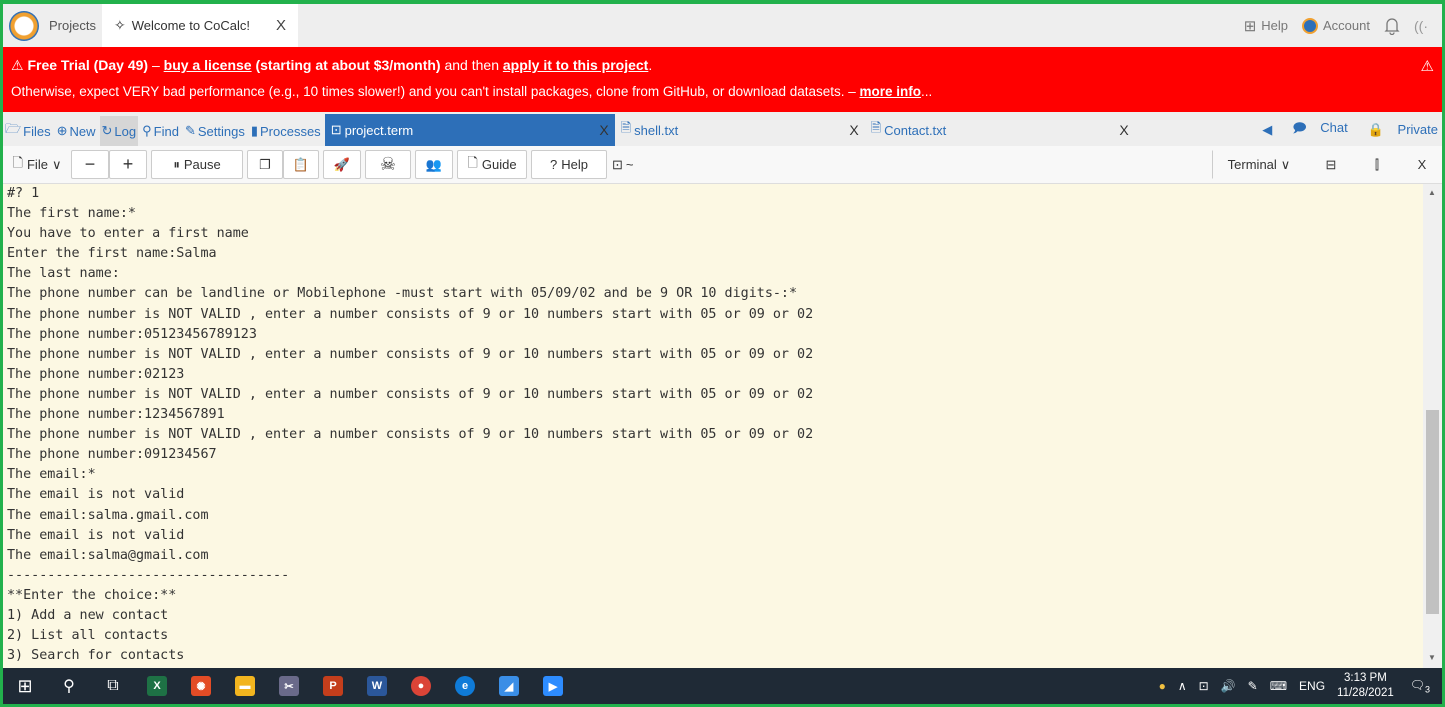 Image resolution: width=1445 pixels, height=707 pixels. Describe the element at coordinates (1182, 686) in the screenshot. I see `show-hidden-icons: ∧` at that location.